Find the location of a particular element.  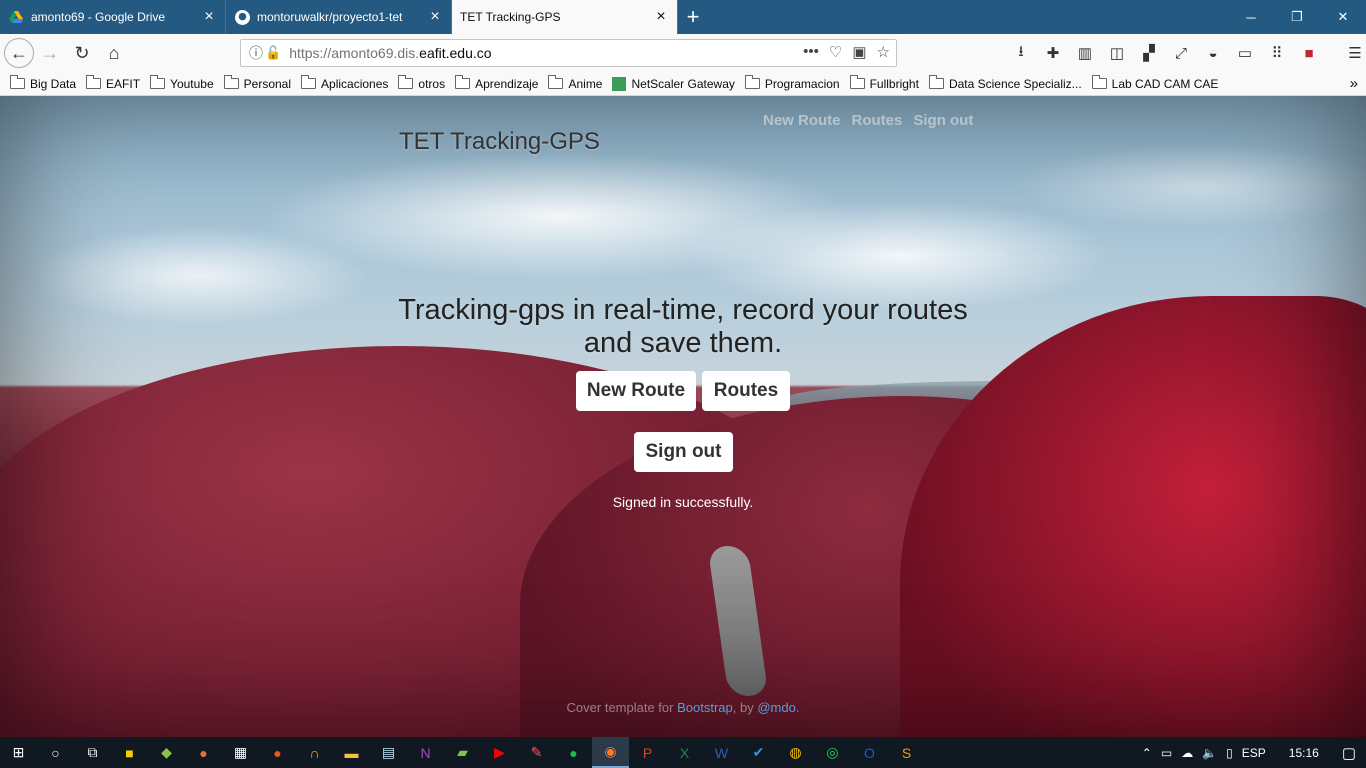

windows-start-icon: ⊞ is located at coordinates (18, 752).